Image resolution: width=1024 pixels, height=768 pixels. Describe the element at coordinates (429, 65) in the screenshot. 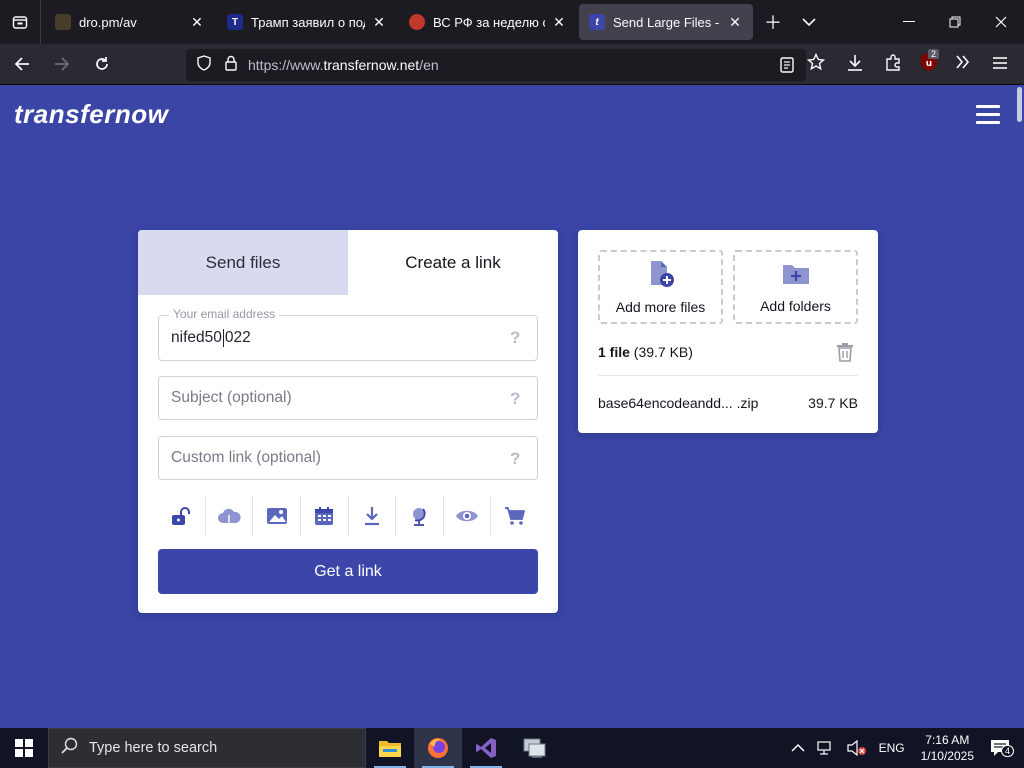

I see `url-path: /en` at that location.